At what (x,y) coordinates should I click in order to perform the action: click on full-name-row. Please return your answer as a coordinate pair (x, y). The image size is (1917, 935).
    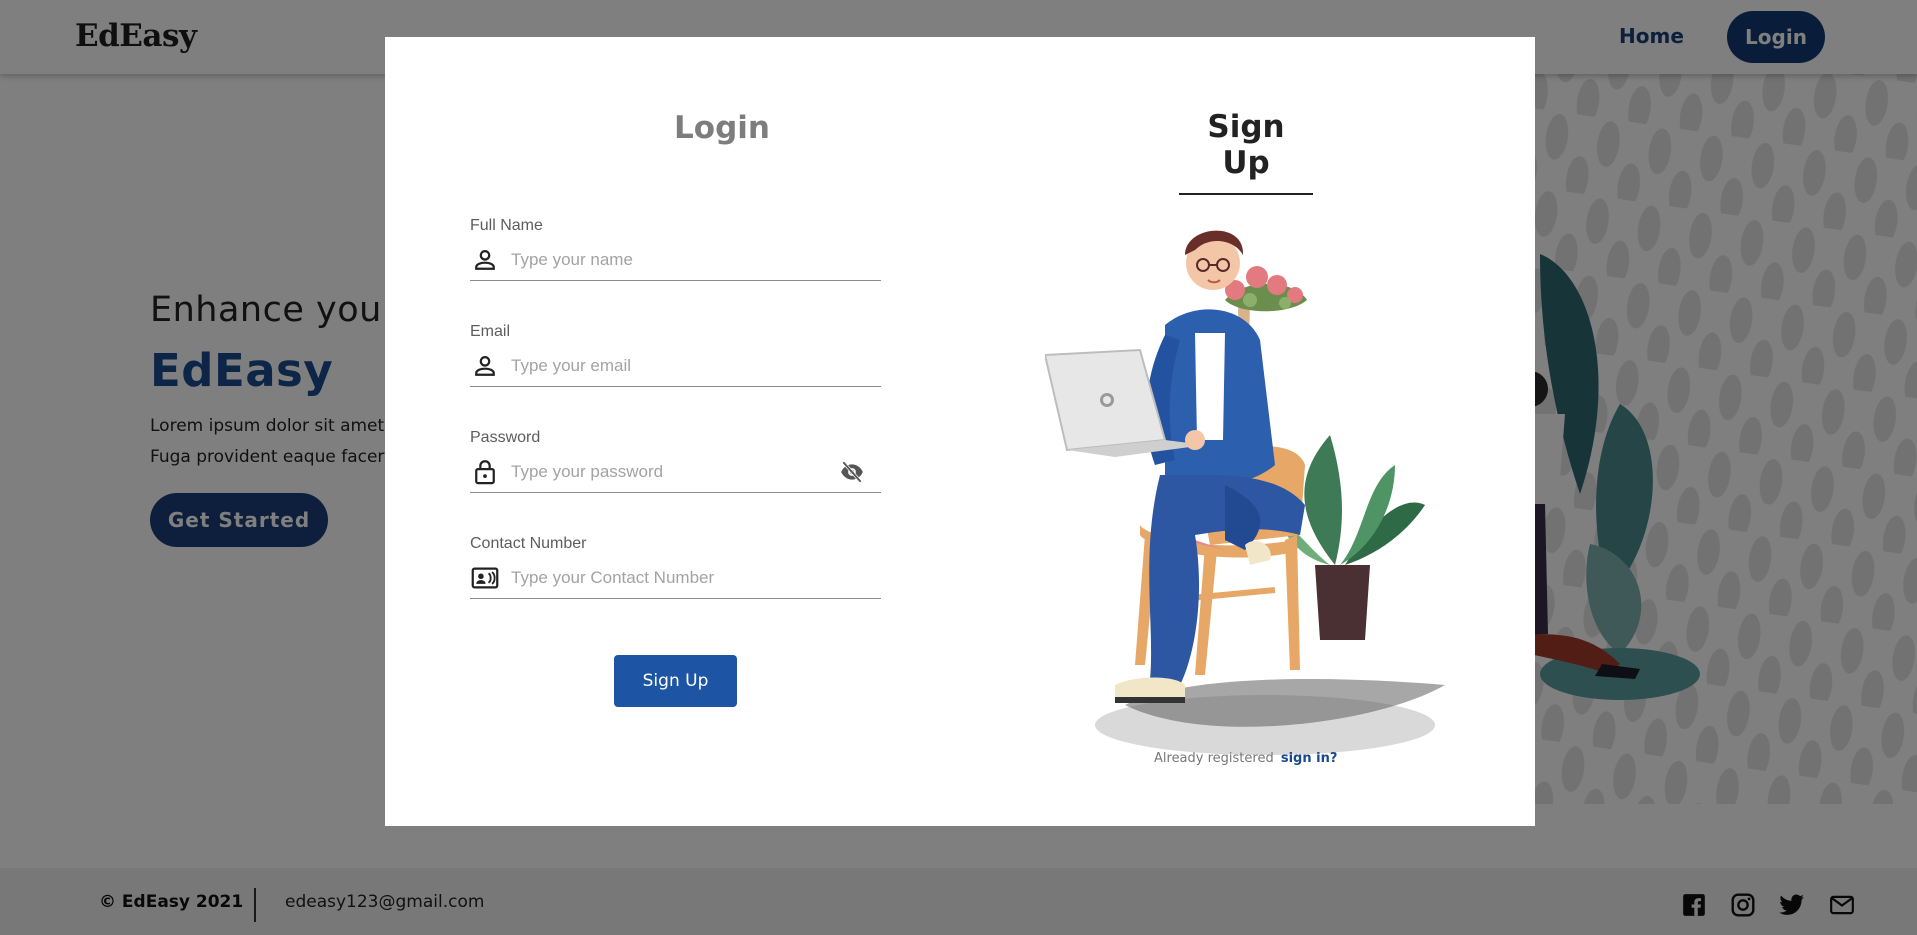
    Looking at the image, I should click on (675, 260).